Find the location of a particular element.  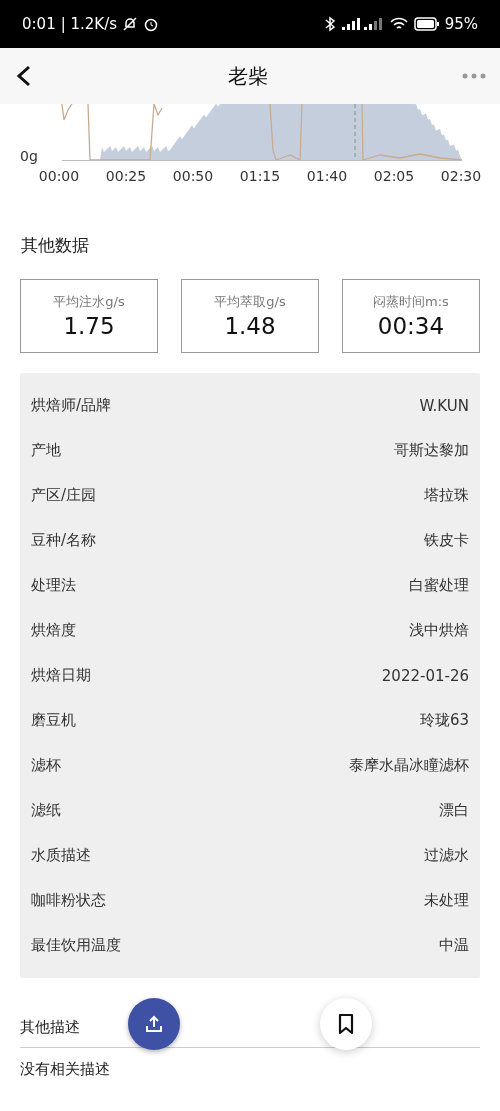

axis-label: 01:40 is located at coordinates (327, 176).